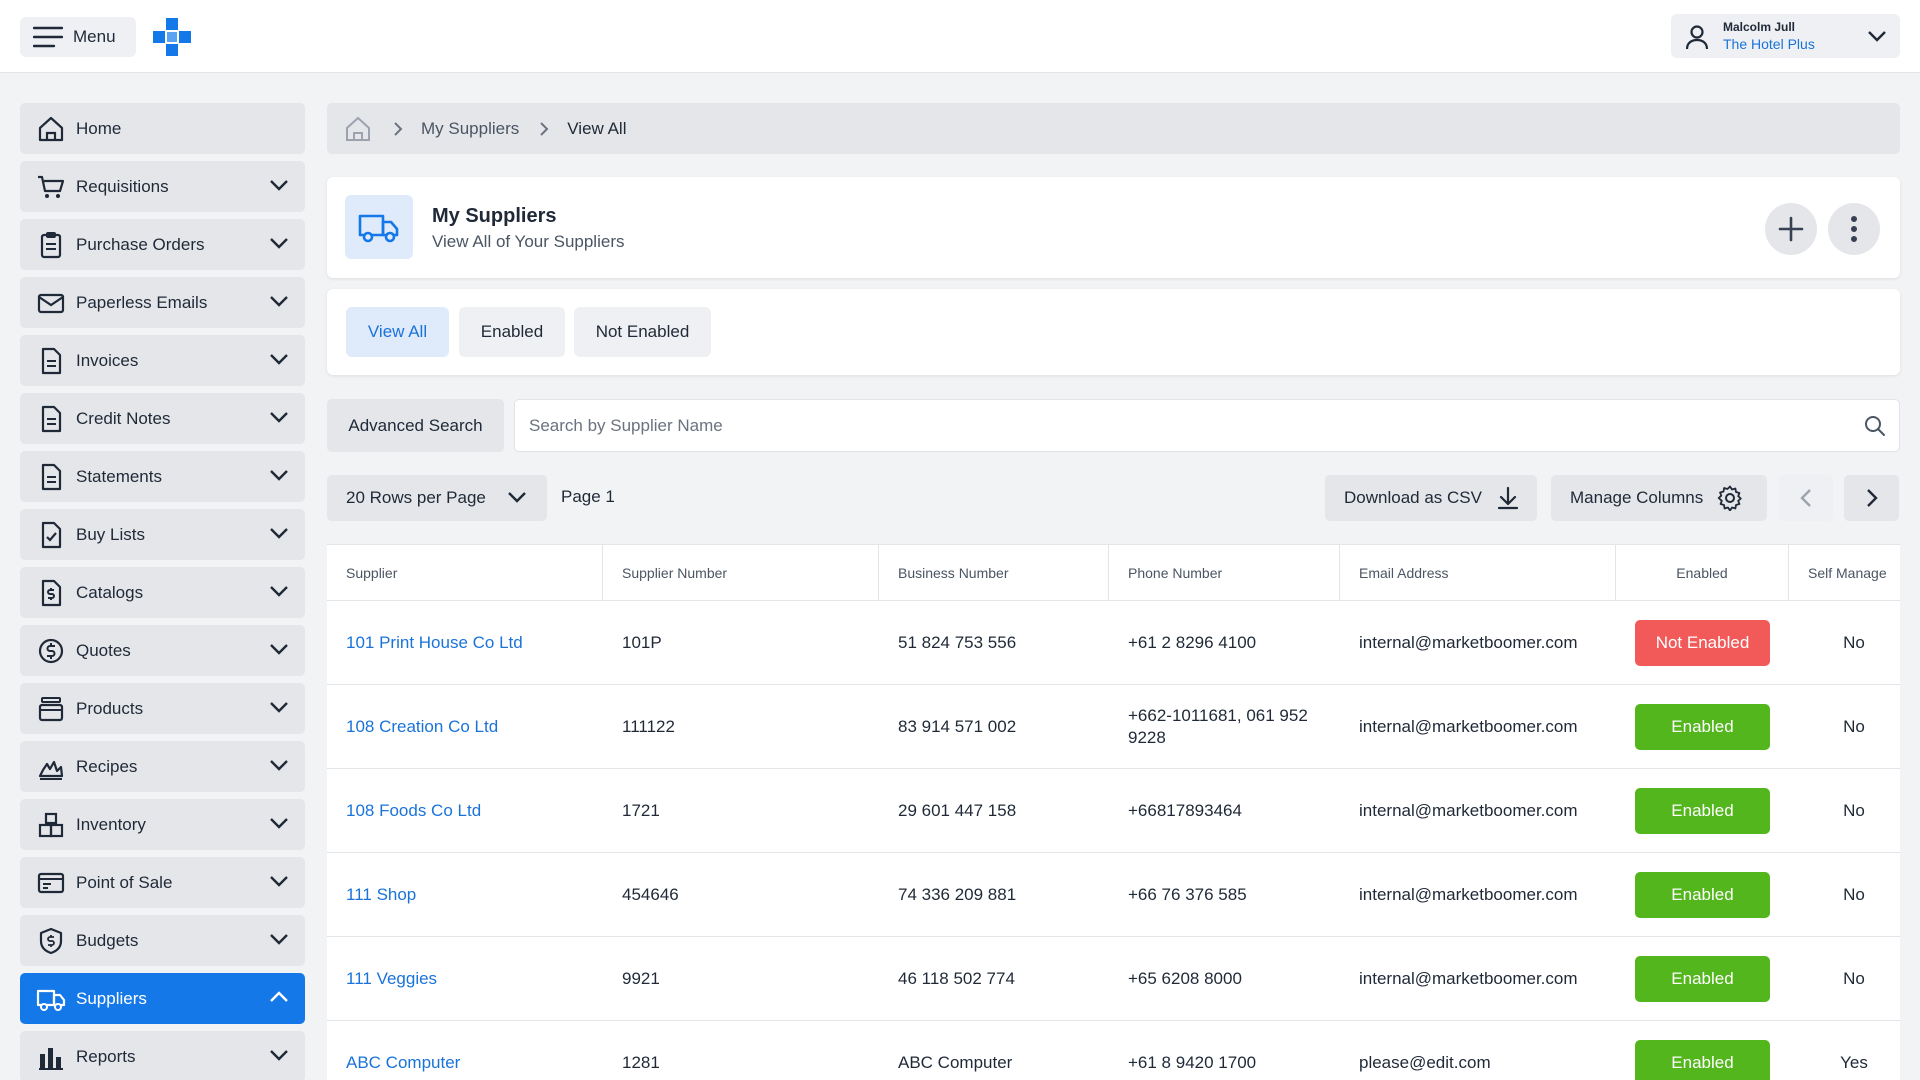 Image resolution: width=1920 pixels, height=1080 pixels. I want to click on column-header-supplier: Supplier, so click(465, 573).